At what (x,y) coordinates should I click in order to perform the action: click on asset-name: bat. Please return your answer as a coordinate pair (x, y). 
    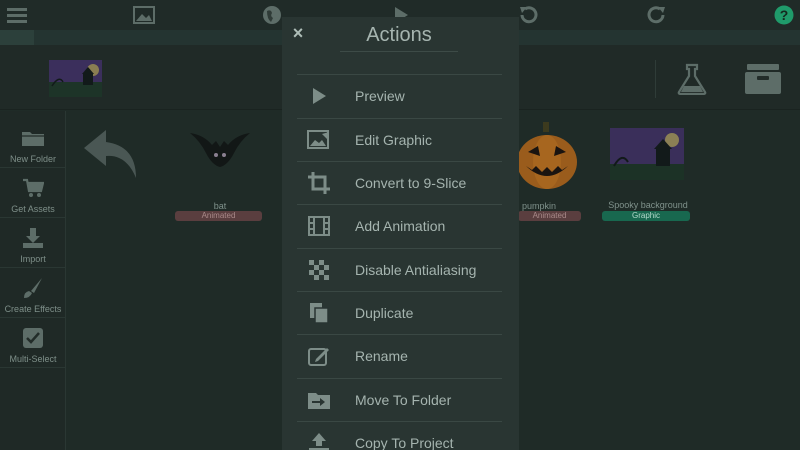
    Looking at the image, I should click on (220, 206).